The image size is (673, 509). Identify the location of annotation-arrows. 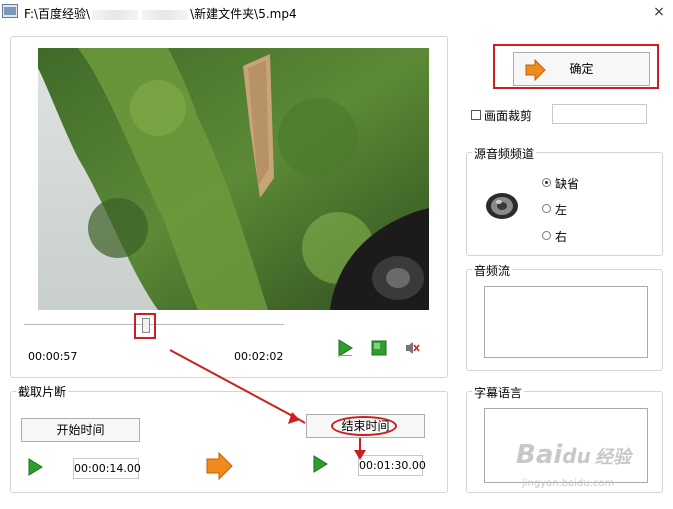
(267, 404).